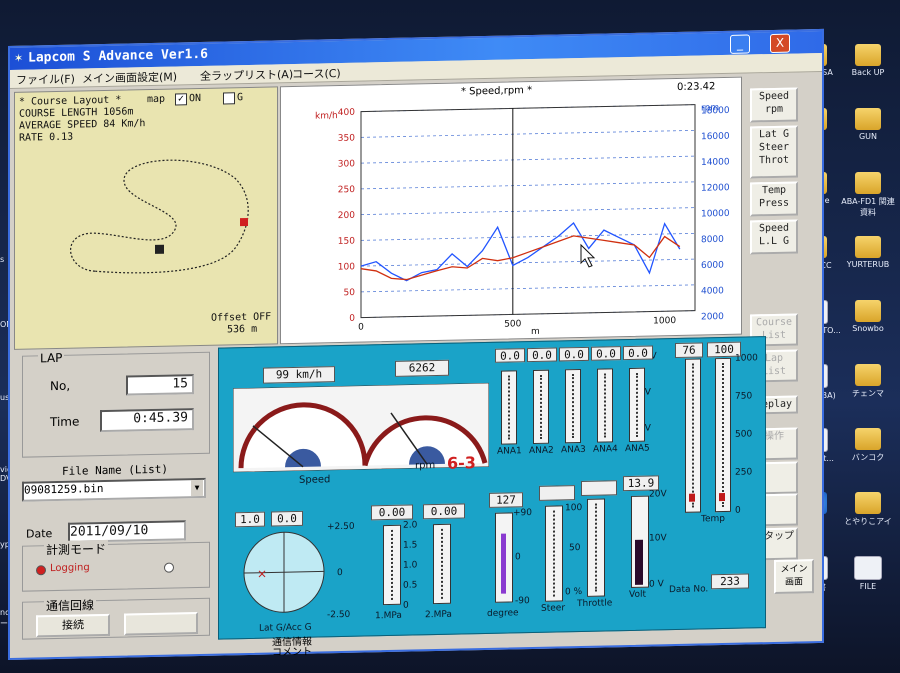 This screenshot has width=900, height=673. Describe the element at coordinates (156, 99) in the screenshot. I see `map-label: map` at that location.